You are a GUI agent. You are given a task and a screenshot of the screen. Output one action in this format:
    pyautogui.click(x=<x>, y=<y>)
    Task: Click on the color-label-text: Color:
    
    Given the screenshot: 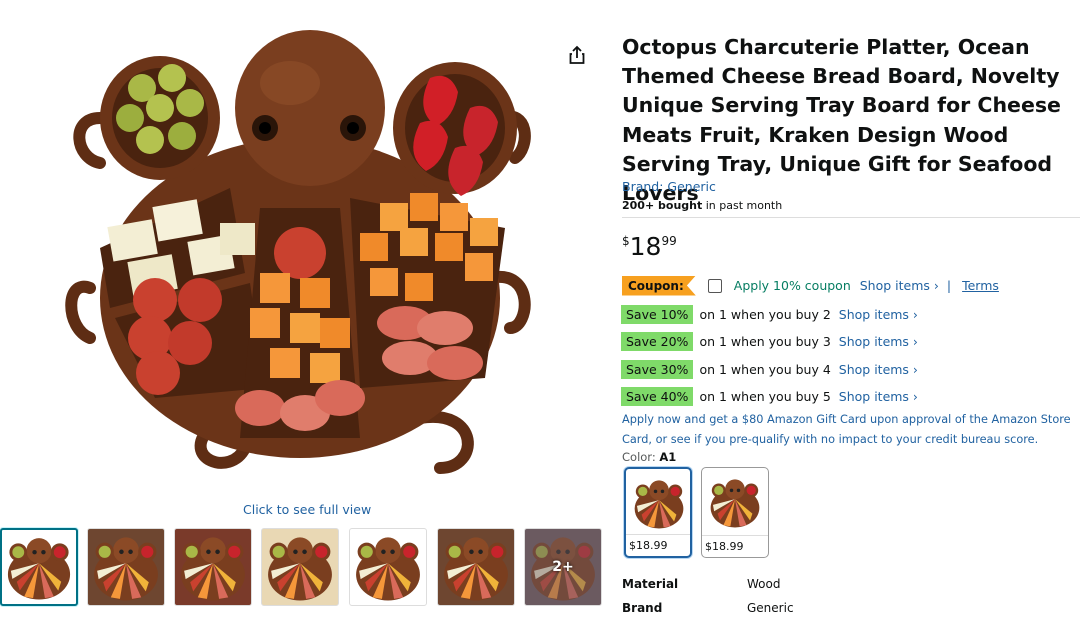 What is the action you would take?
    pyautogui.click(x=639, y=457)
    